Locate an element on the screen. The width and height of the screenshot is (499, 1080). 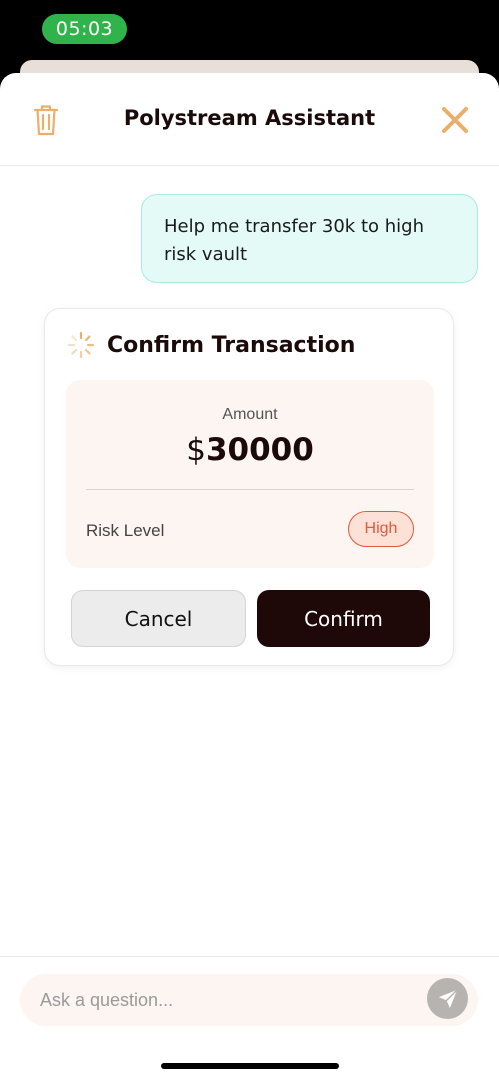
question-input is located at coordinates (230, 1000).